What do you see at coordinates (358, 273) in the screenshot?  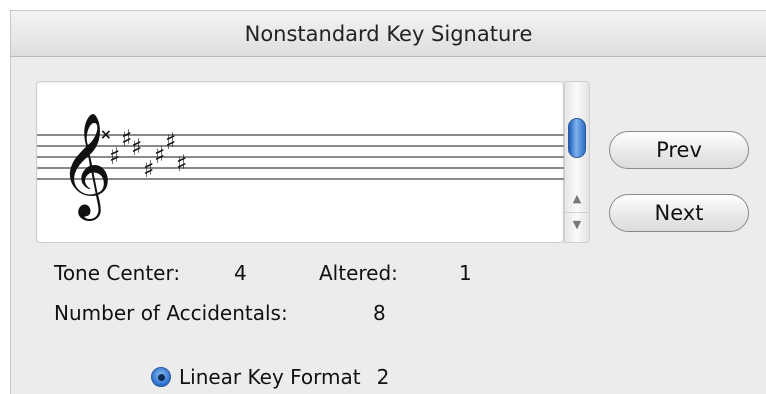 I see `altered-label: Altered:` at bounding box center [358, 273].